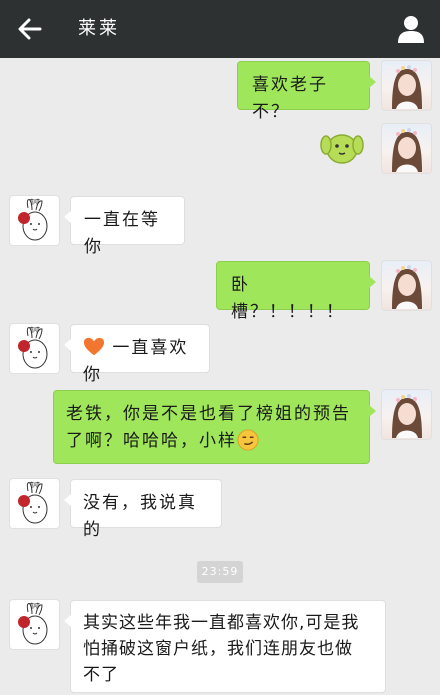  What do you see at coordinates (94, 346) in the screenshot?
I see `orange-heart-icon` at bounding box center [94, 346].